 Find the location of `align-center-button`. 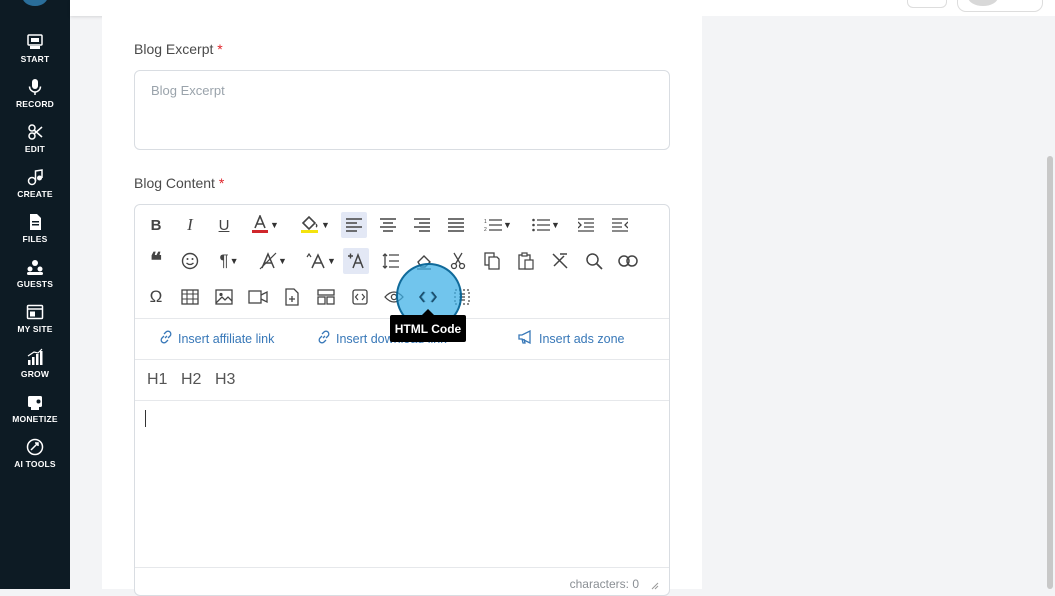

align-center-button is located at coordinates (388, 225).